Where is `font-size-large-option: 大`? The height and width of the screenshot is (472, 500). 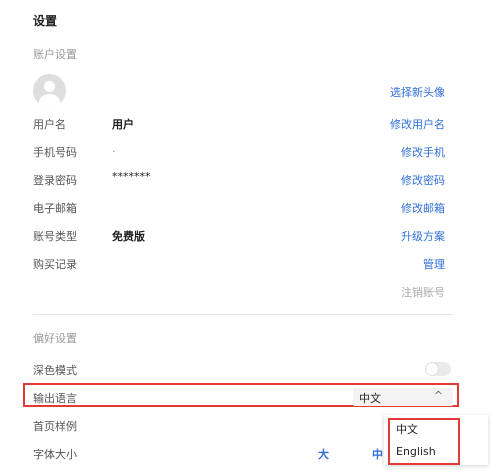
font-size-large-option: 大 is located at coordinates (323, 454).